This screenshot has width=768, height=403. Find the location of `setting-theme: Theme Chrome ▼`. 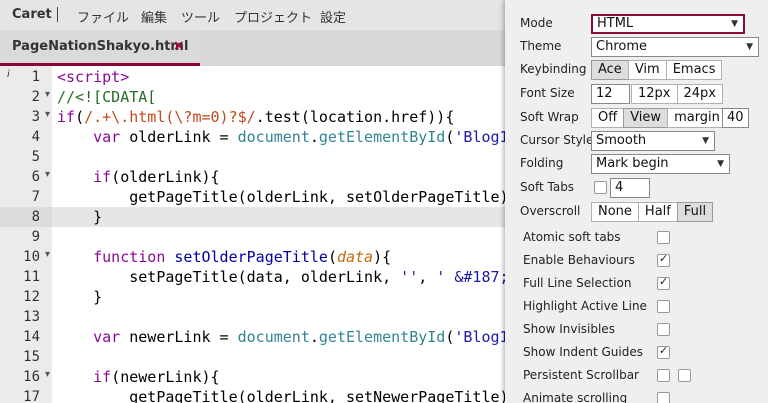

setting-theme: Theme Chrome ▼ is located at coordinates (644, 47).